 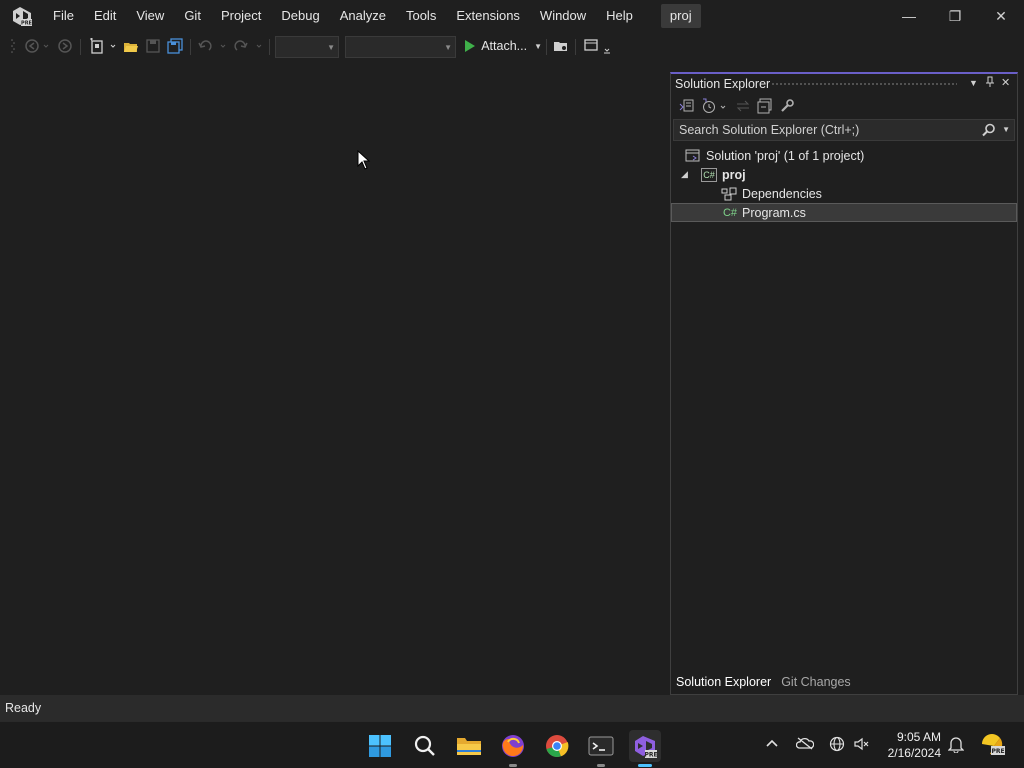 I want to click on search-taskbar-button, so click(x=425, y=746).